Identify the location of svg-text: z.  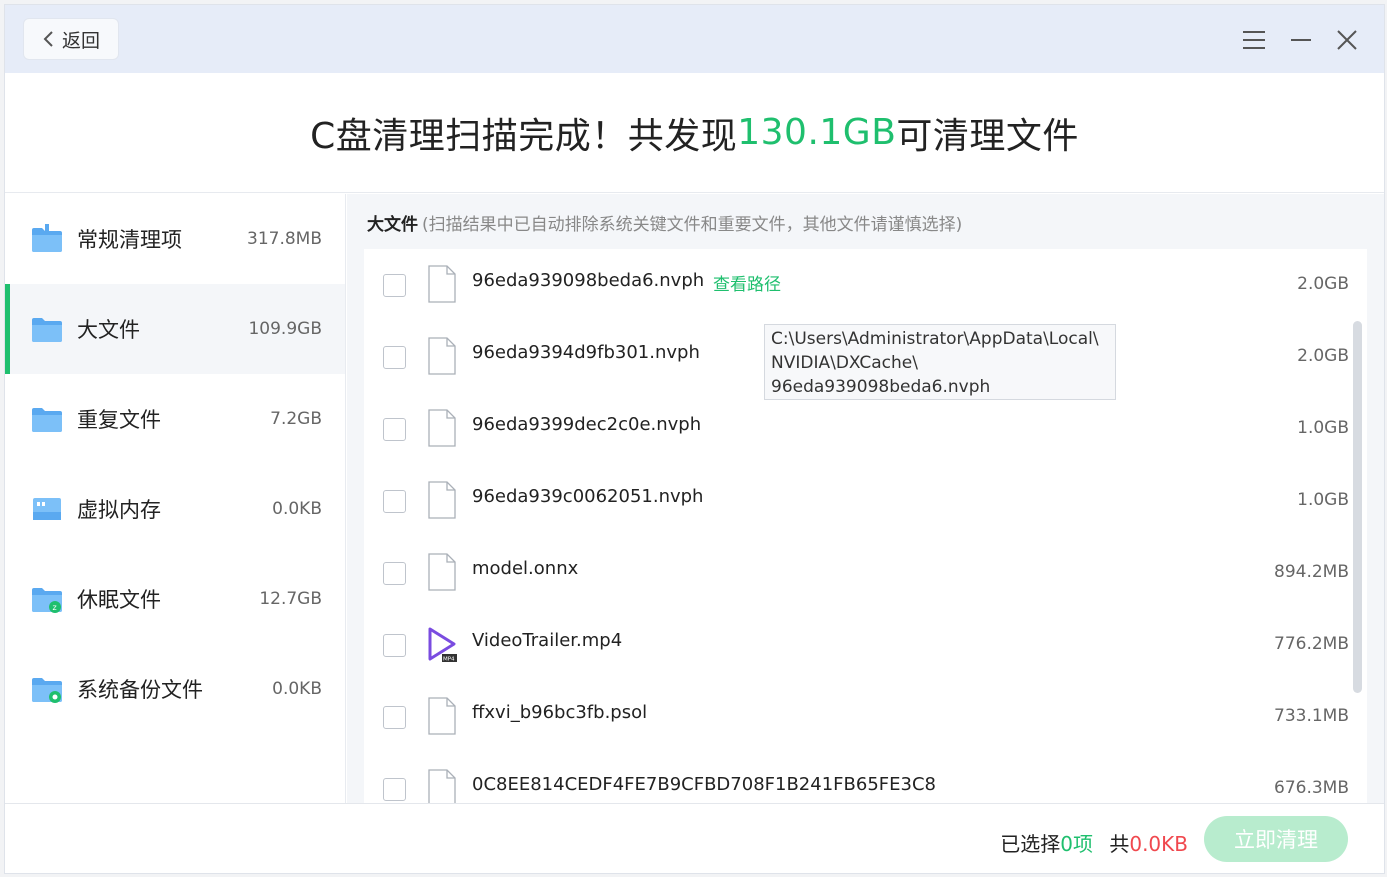
(55, 607).